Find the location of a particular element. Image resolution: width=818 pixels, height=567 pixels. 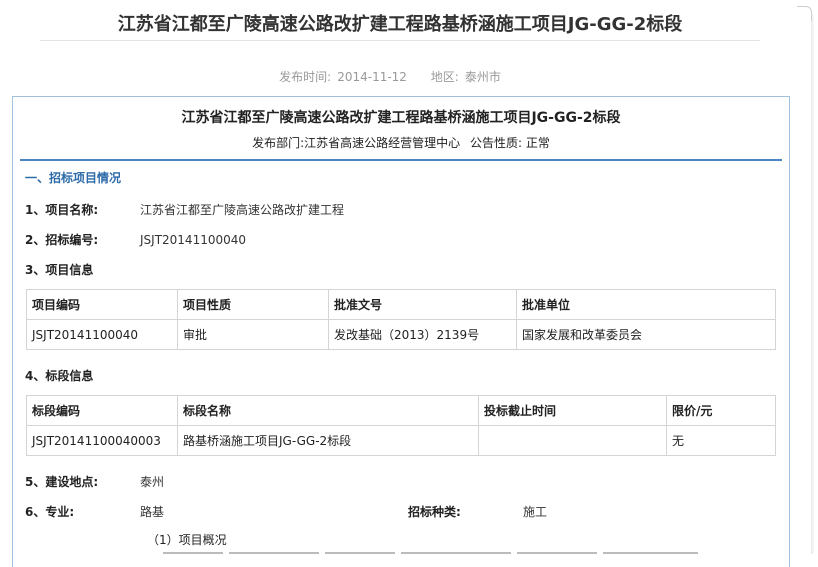

table-header-cell: 投标截止时间 is located at coordinates (572, 410).